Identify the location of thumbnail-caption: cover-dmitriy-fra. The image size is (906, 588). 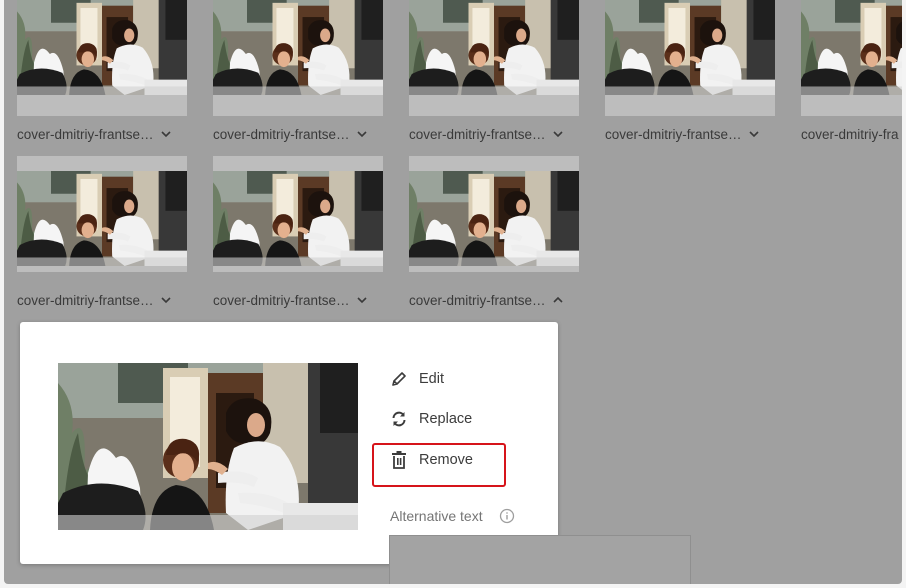
(851, 134).